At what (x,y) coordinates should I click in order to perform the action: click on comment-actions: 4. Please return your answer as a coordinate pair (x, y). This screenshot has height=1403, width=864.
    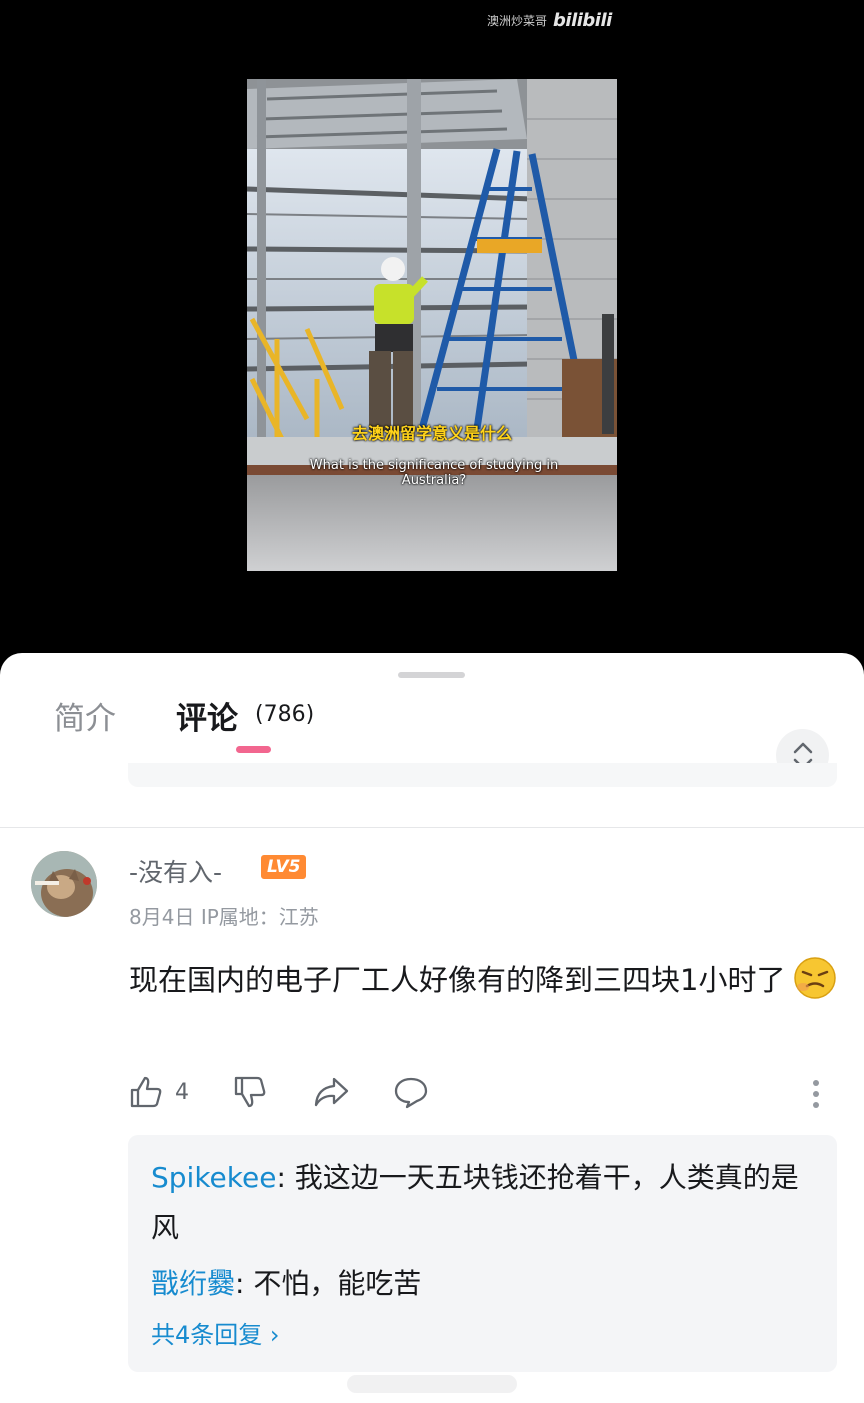
    Looking at the image, I should click on (479, 1095).